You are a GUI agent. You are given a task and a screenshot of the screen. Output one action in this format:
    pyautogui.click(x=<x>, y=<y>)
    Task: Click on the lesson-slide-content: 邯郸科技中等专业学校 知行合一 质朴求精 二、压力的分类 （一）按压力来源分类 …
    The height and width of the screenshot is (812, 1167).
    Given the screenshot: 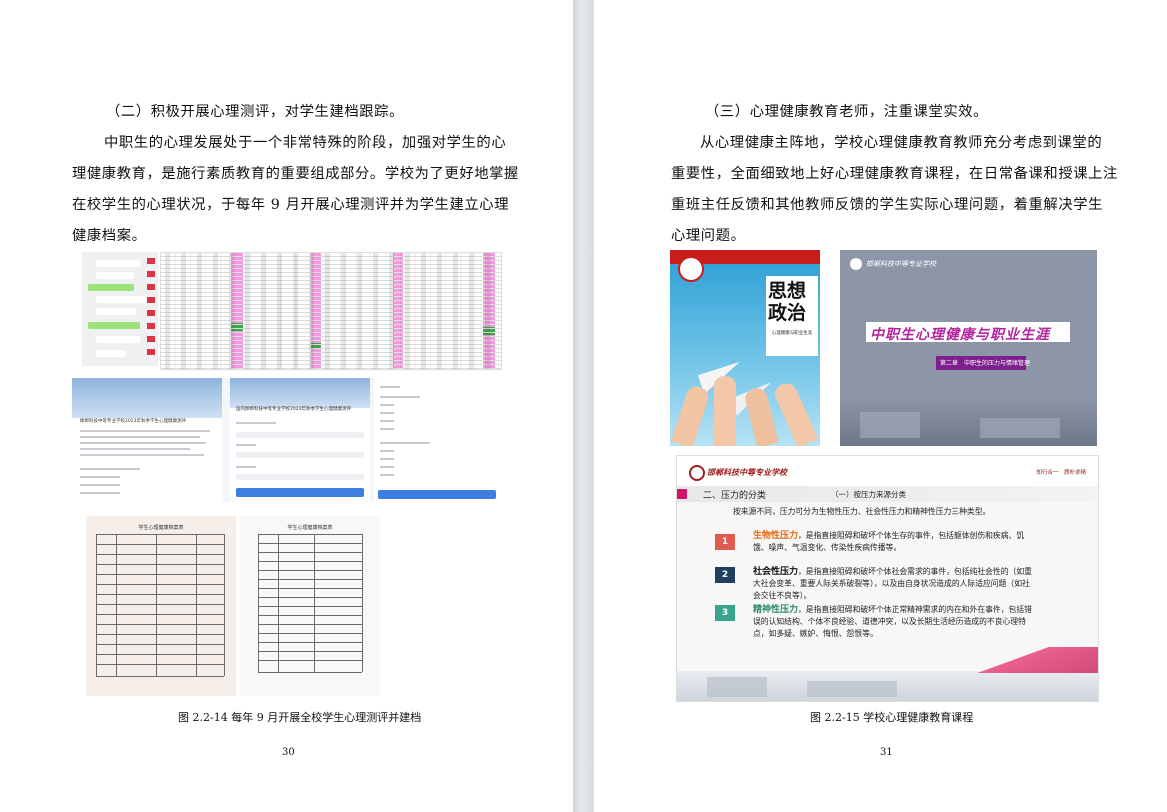 What is the action you would take?
    pyautogui.click(x=887, y=578)
    